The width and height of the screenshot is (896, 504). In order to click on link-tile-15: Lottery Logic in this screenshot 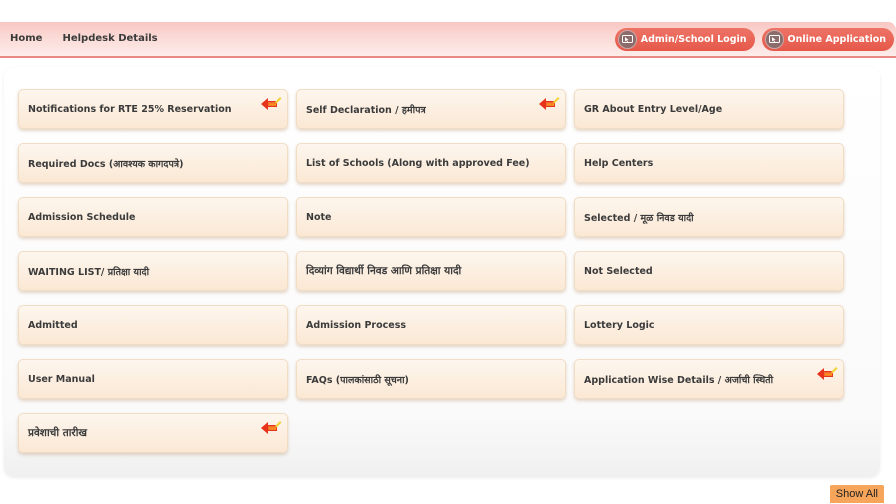, I will do `click(709, 325)`.